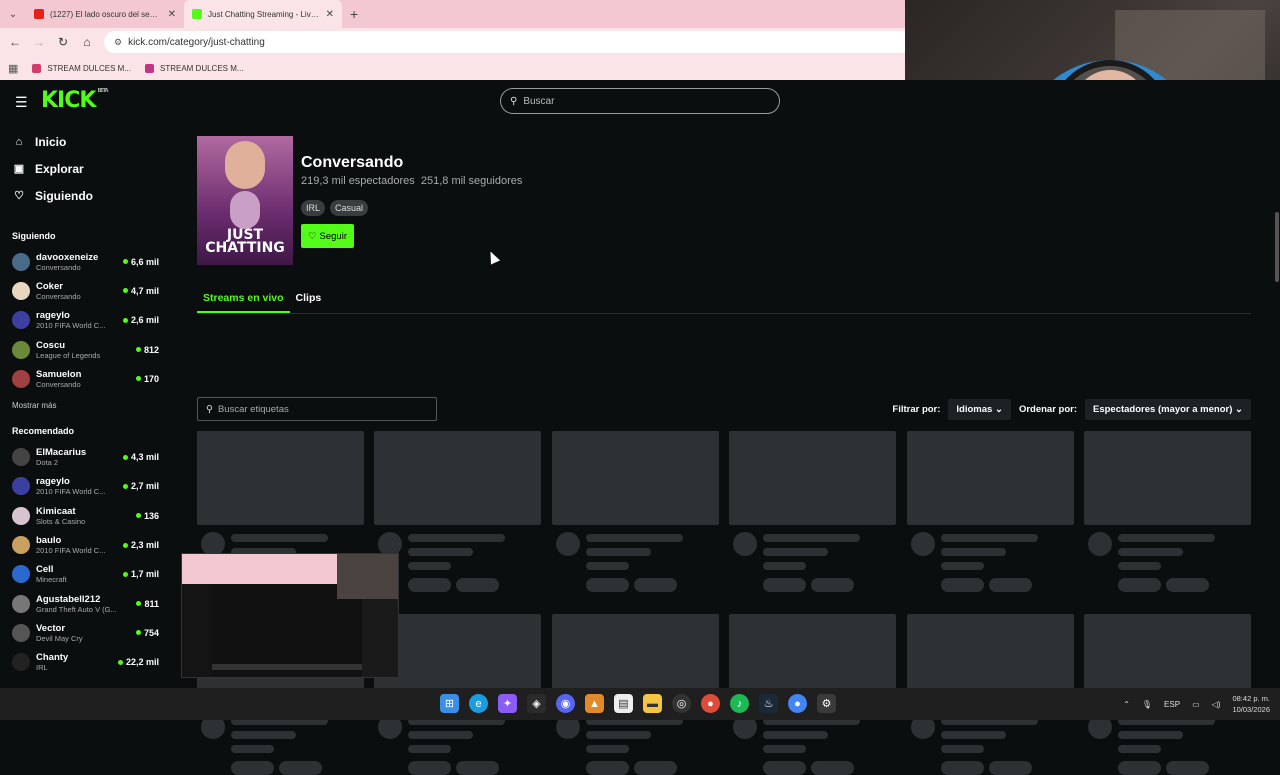 The image size is (1280, 775). What do you see at coordinates (64, 195) in the screenshot?
I see `nav-label: Siguiendo` at bounding box center [64, 195].